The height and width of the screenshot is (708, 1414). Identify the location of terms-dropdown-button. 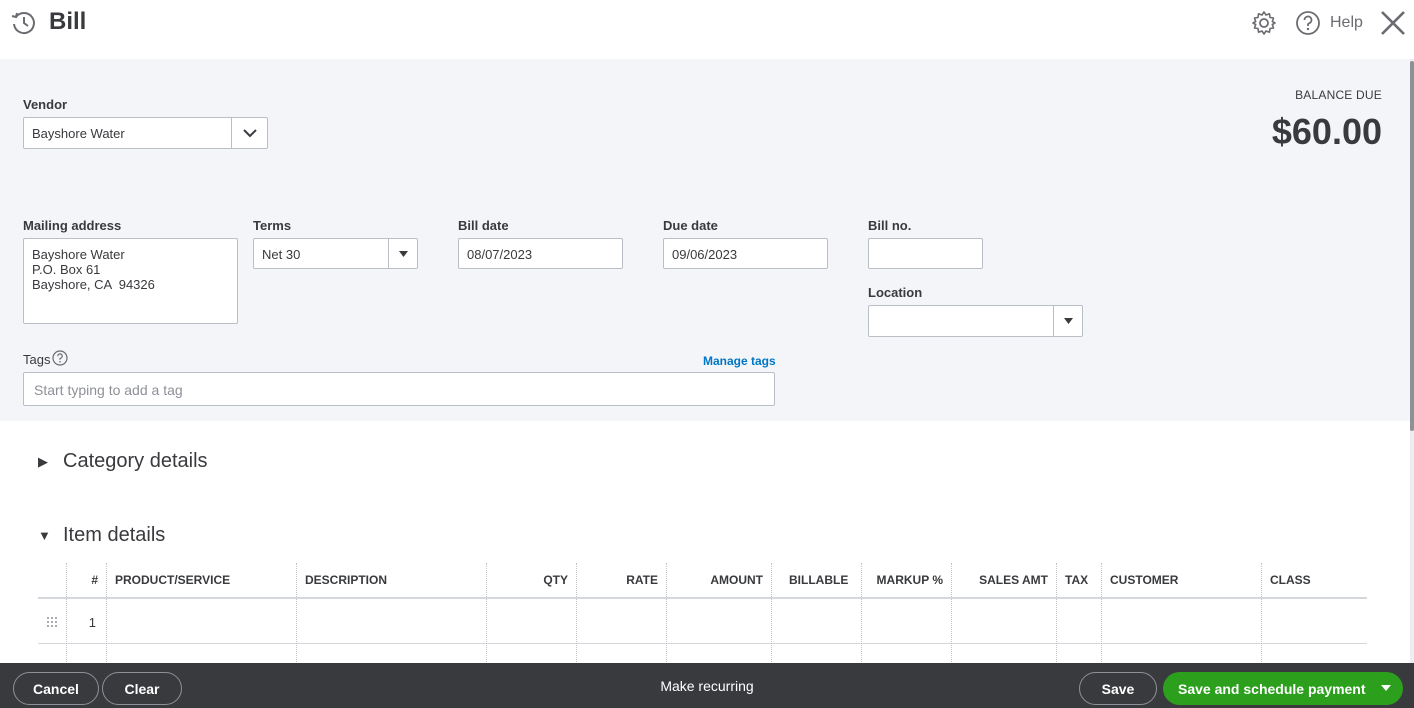
(402, 253).